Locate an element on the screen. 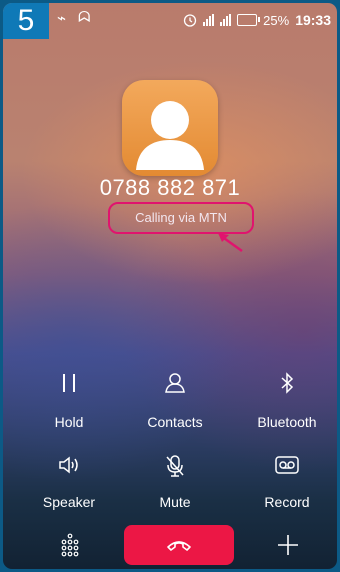 The height and width of the screenshot is (572, 340). mute-label: Mute is located at coordinates (175, 502).